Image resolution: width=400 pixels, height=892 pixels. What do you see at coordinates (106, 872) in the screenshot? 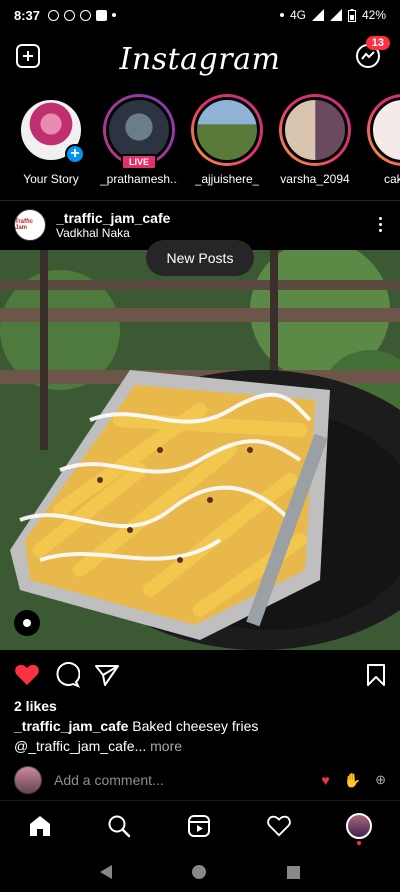
I see `back-icon` at bounding box center [106, 872].